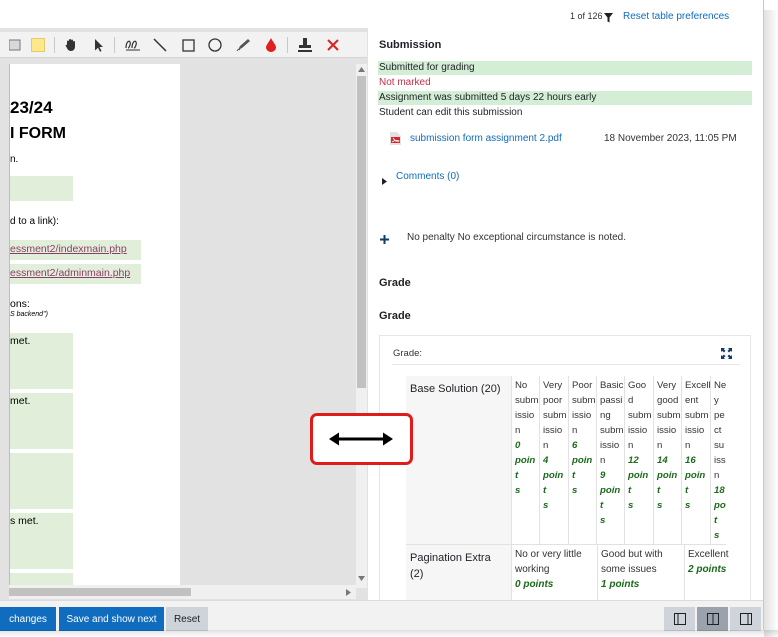 The image size is (778, 637). I want to click on pdf-text: met., so click(20, 401).